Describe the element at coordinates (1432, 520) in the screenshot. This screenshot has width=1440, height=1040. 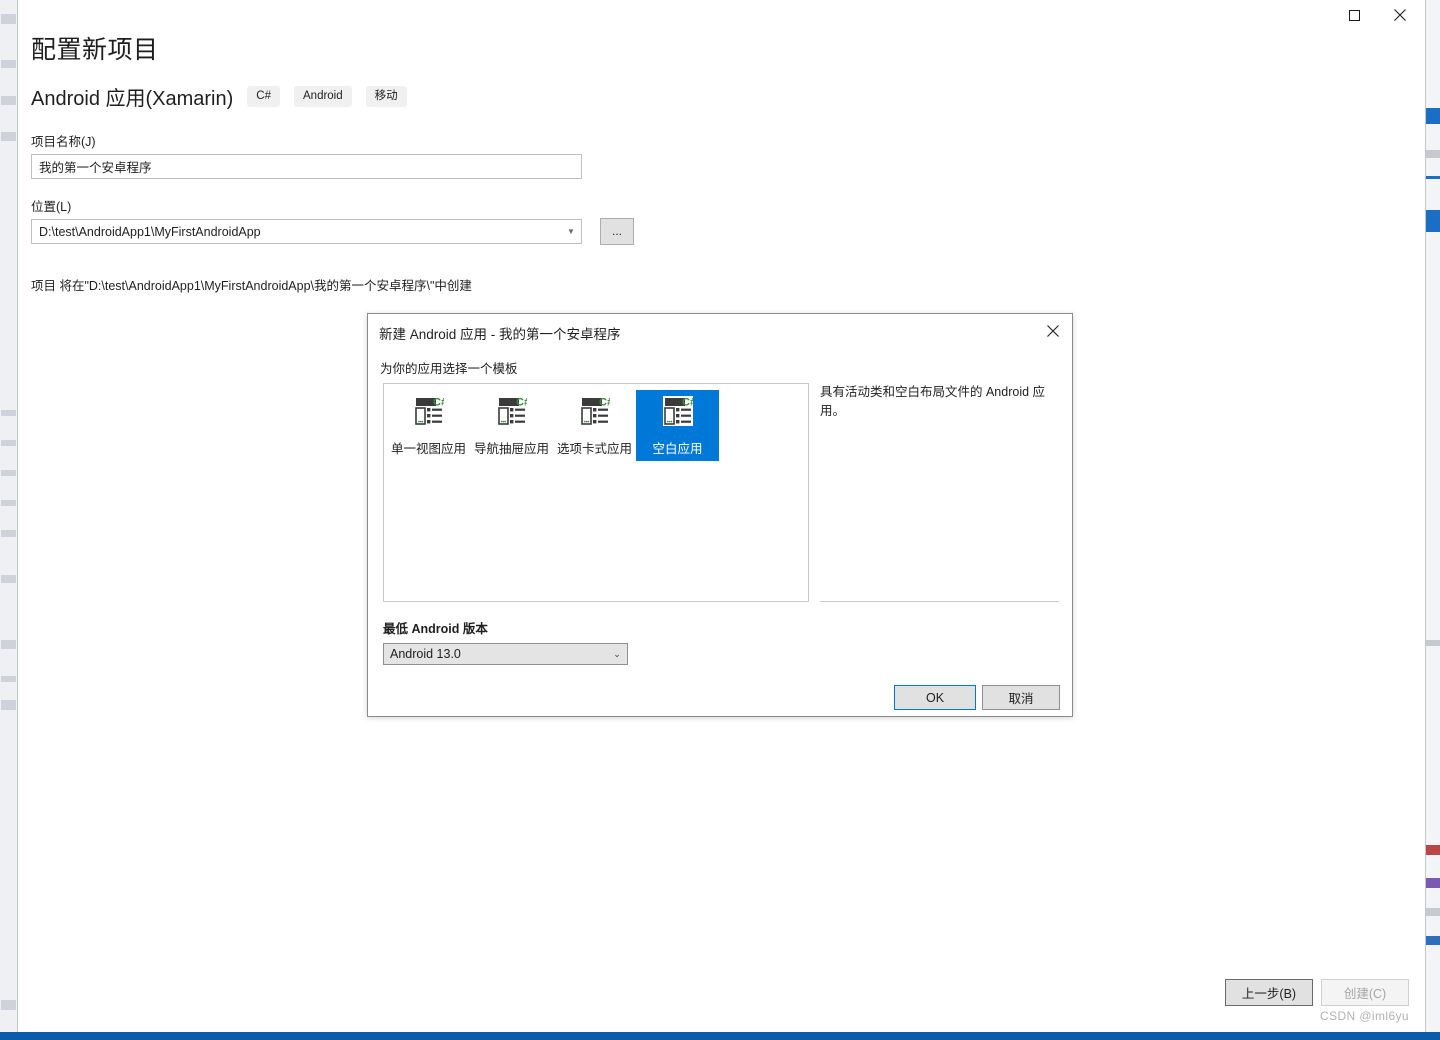
I see `background-right-panel` at that location.